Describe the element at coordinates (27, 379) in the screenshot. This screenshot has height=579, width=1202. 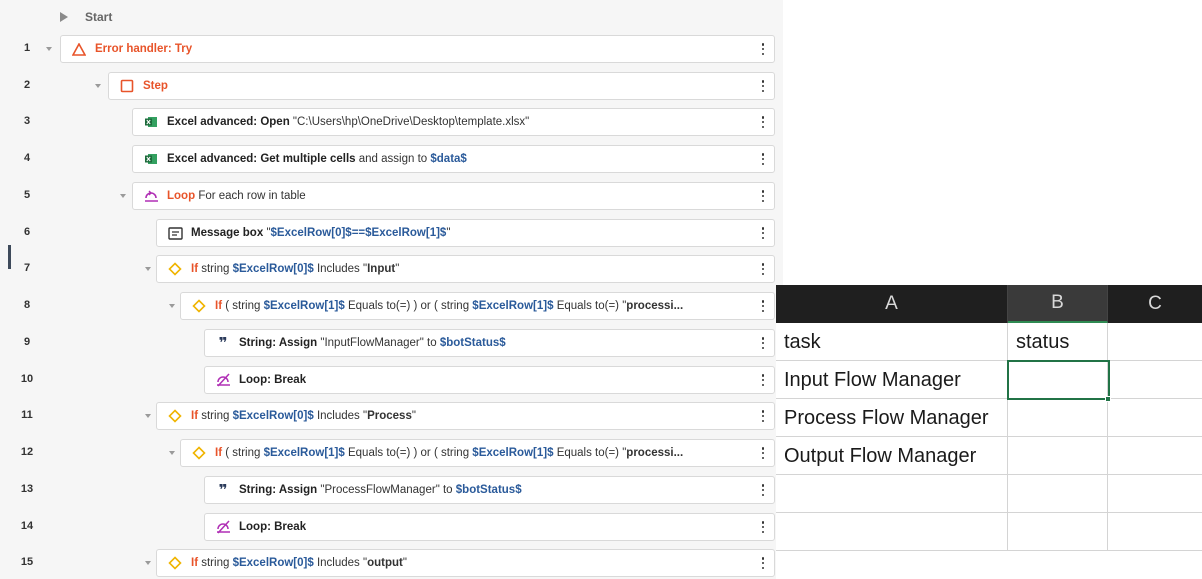
I see `line-number: 10` at that location.